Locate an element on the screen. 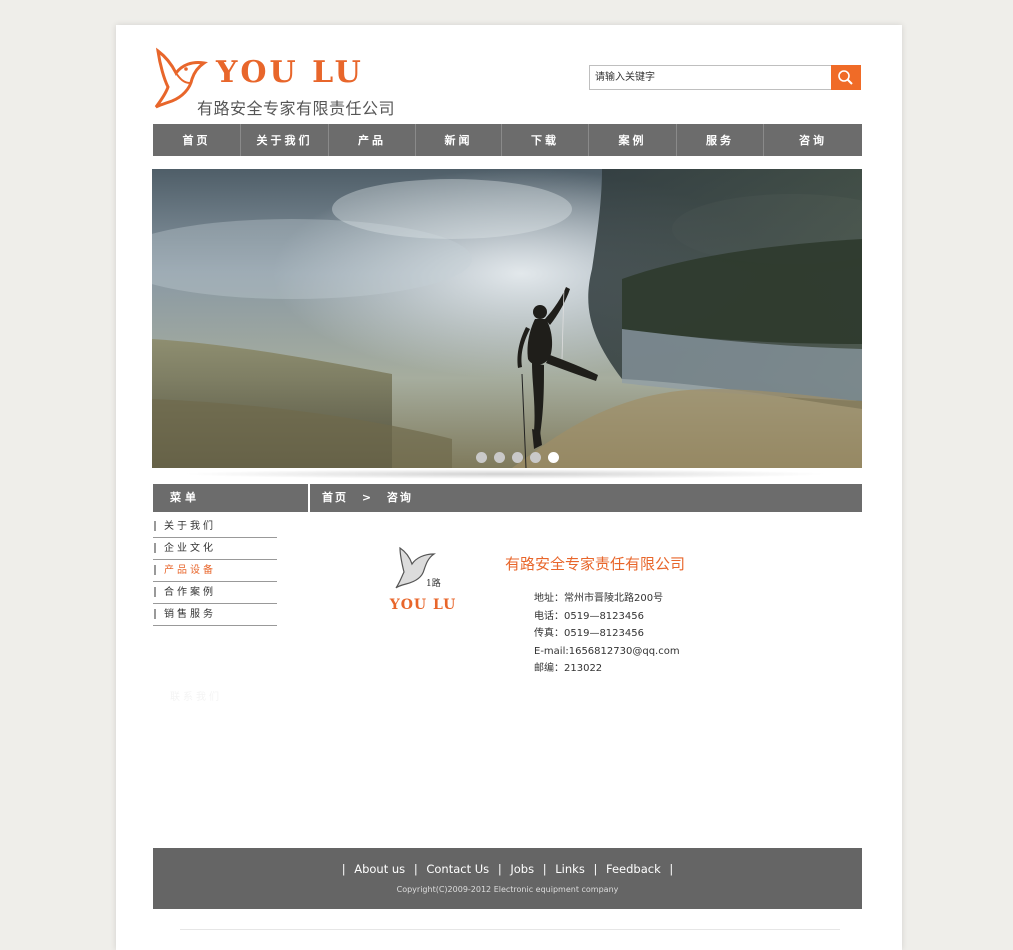  nav-item-consult: 咨询 is located at coordinates (813, 140).